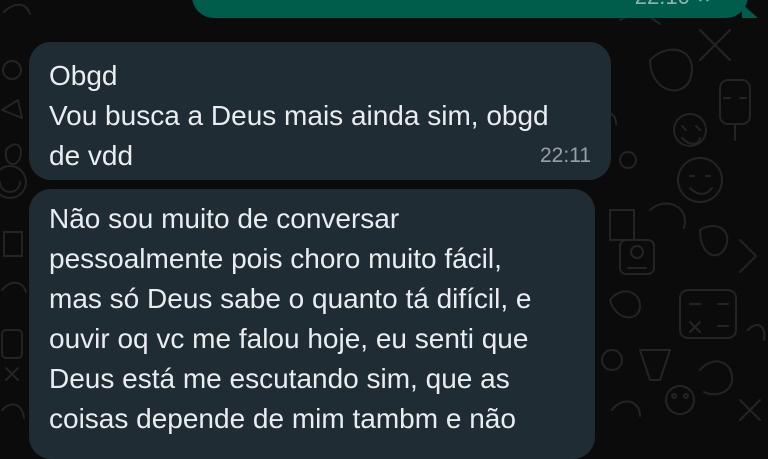 Image resolution: width=768 pixels, height=459 pixels. Describe the element at coordinates (750, 11) in the screenshot. I see `bubble-tail` at that location.